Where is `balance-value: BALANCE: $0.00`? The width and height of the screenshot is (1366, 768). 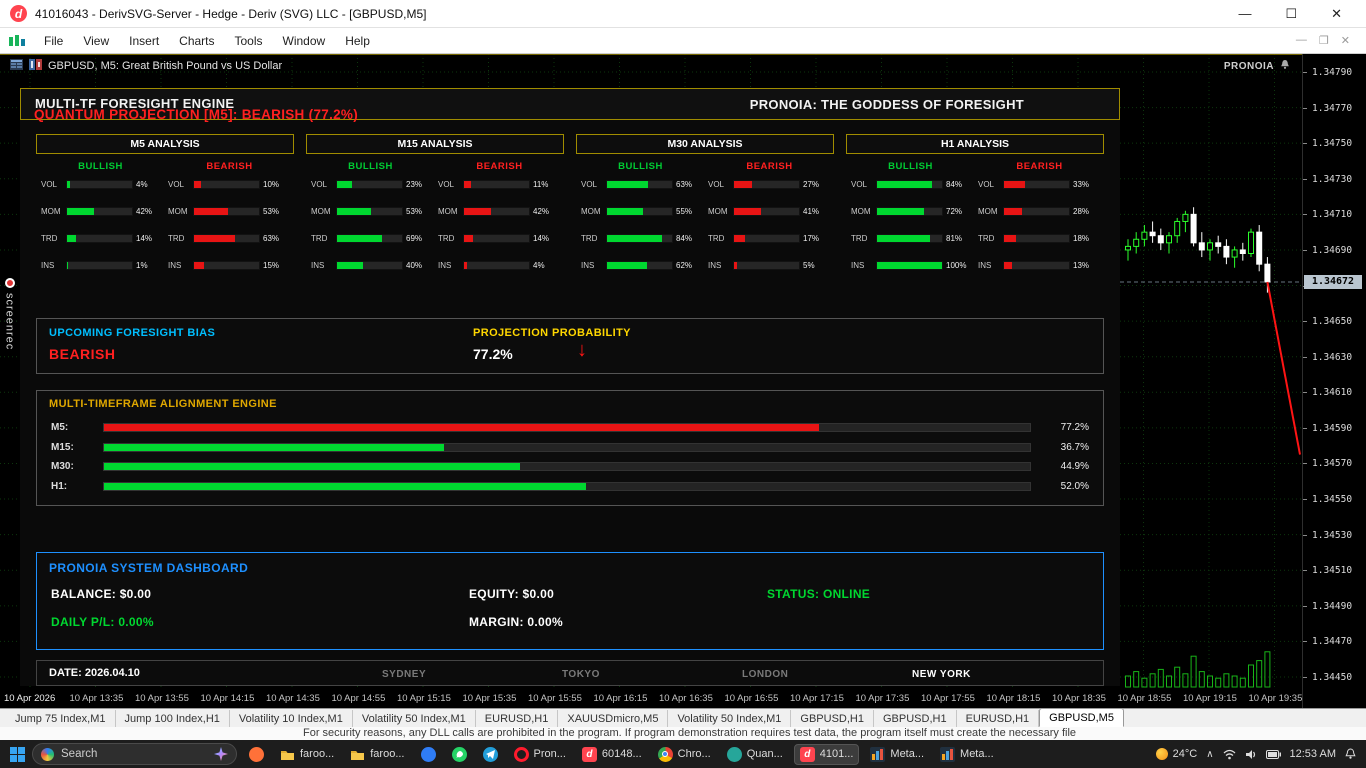
balance-value: BALANCE: $0.00 is located at coordinates (101, 594).